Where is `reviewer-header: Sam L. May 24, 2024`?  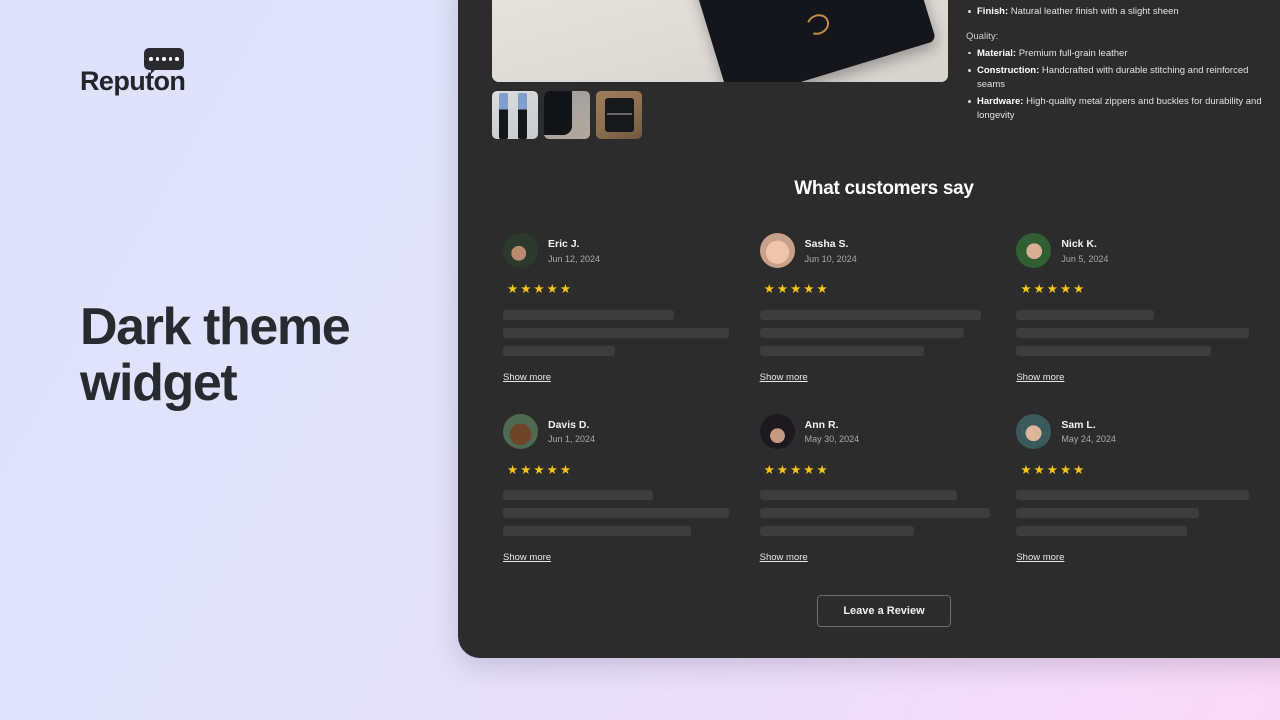 reviewer-header: Sam L. May 24, 2024 is located at coordinates (1135, 431).